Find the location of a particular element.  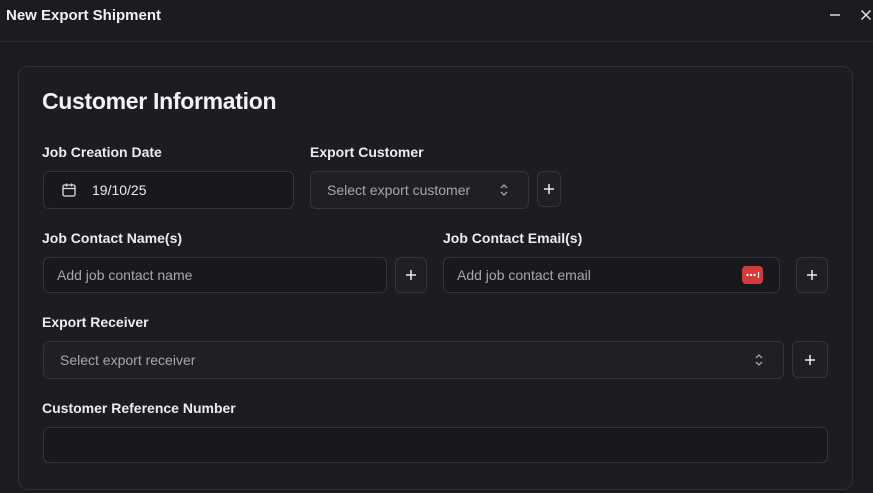

job-creation-date-value: 19/10/25 is located at coordinates (119, 190).